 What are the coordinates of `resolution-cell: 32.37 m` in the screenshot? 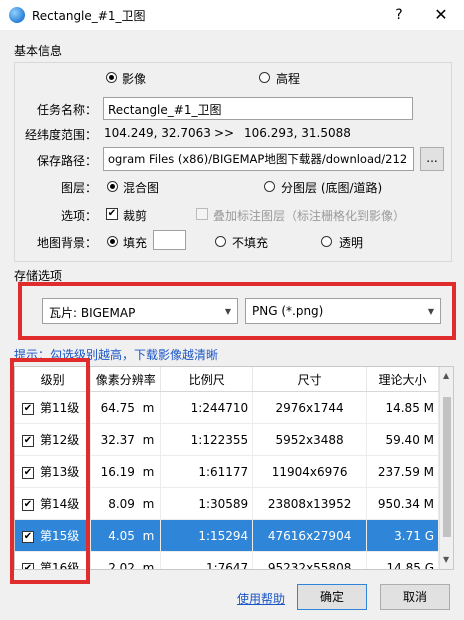 It's located at (126, 439).